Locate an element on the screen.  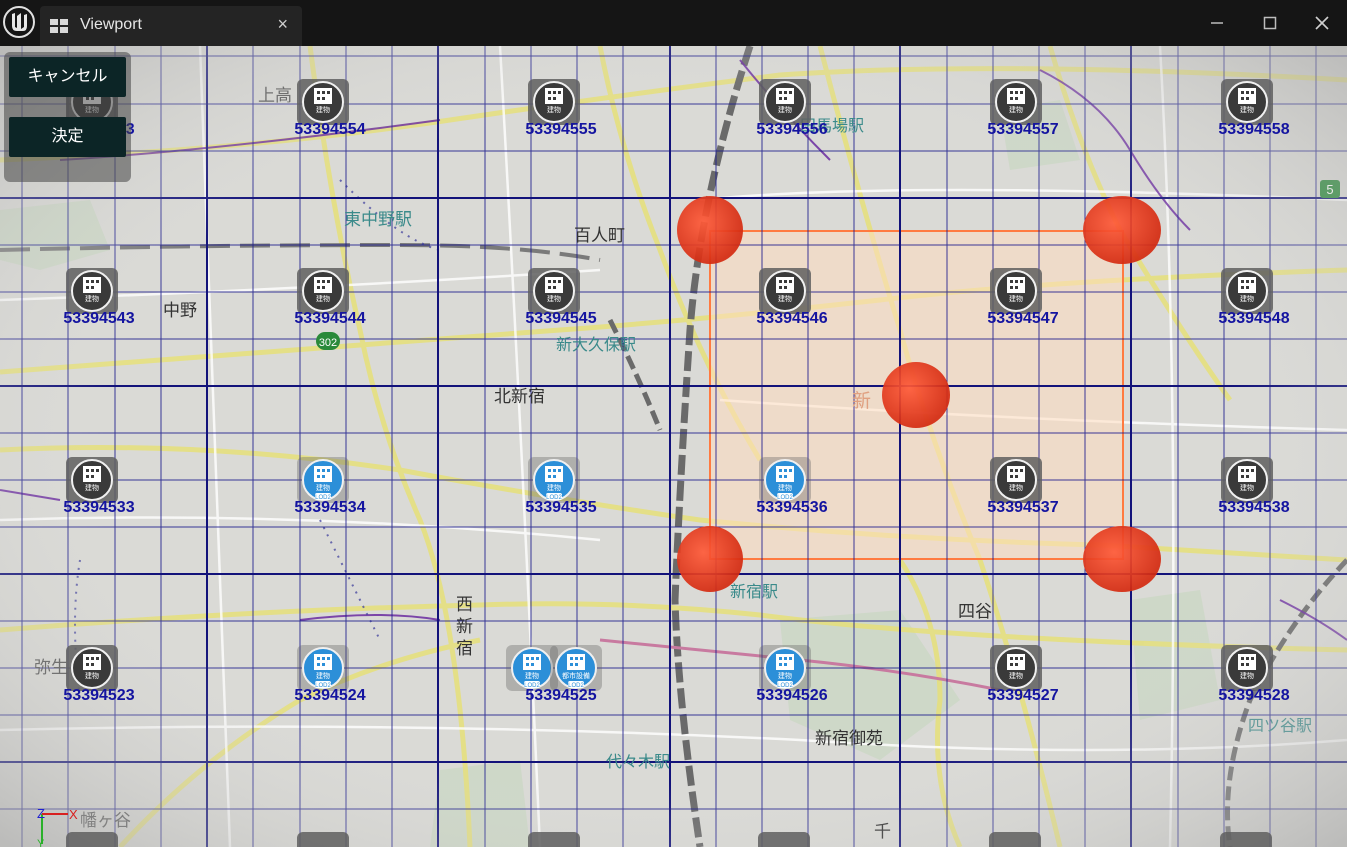
mesh-code-label: 53394558 is located at coordinates (1254, 129).